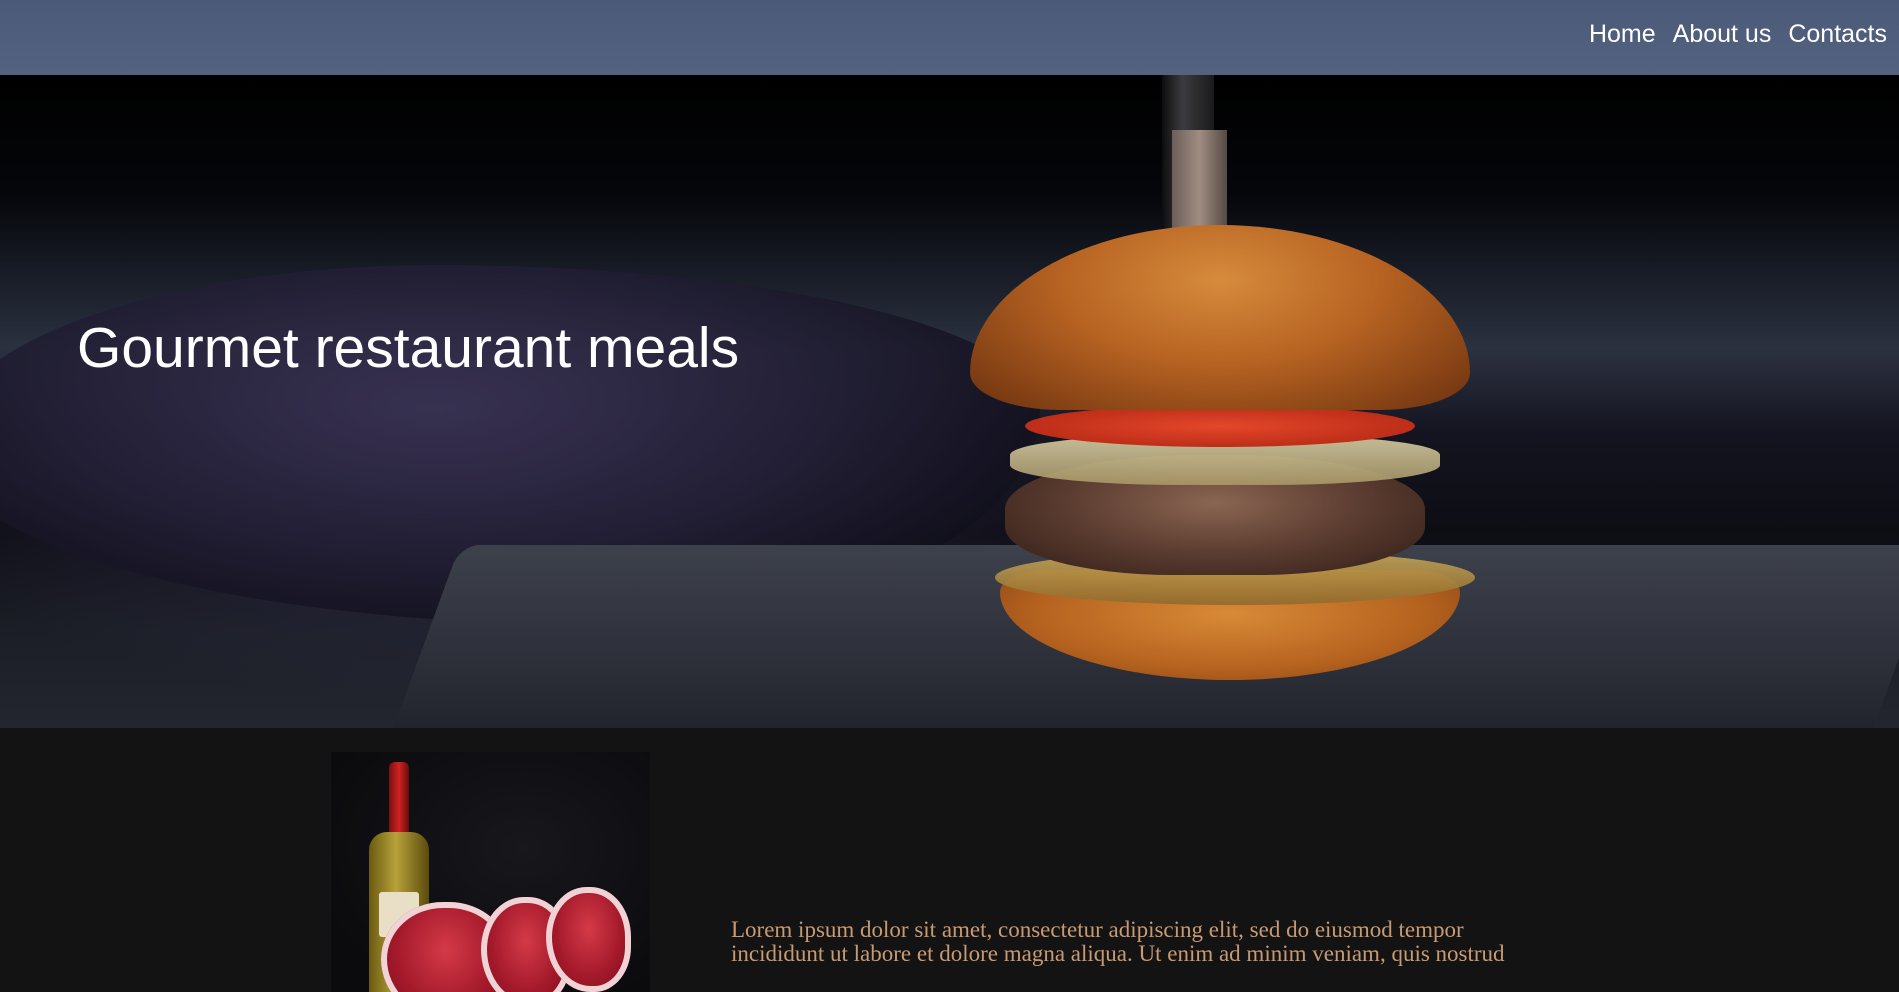 The image size is (1899, 992). I want to click on feature-image-wine-and-meat, so click(490, 872).